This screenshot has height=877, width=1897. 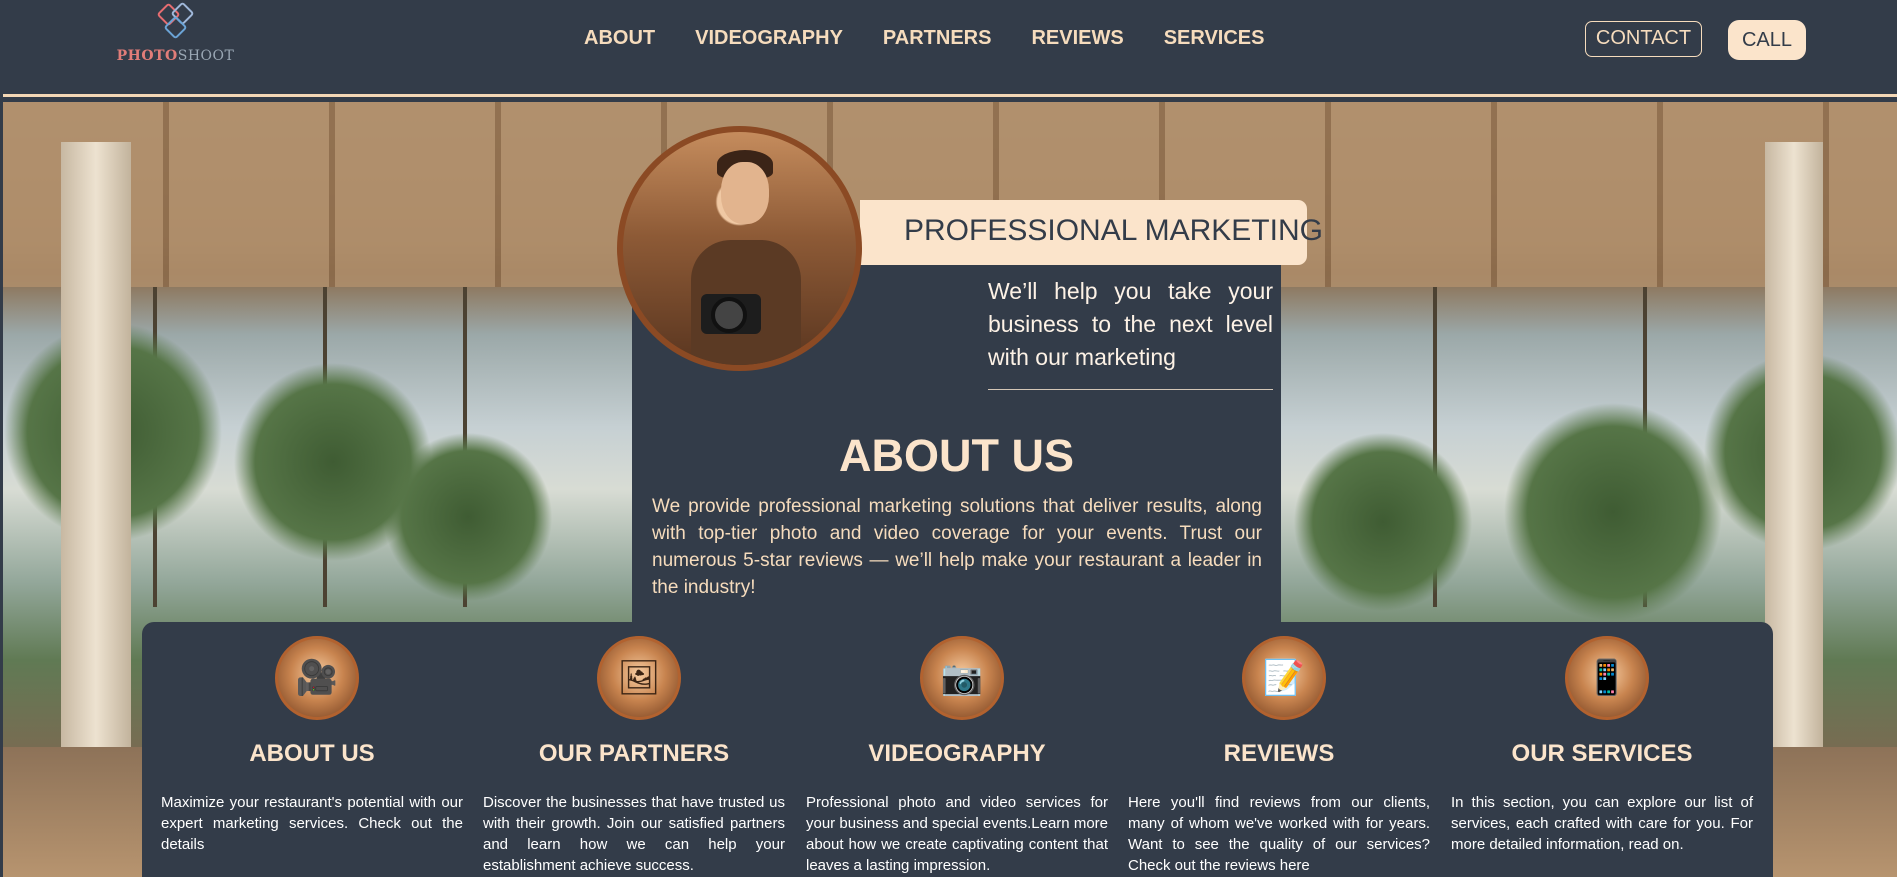 I want to click on call-button: CALL, so click(x=1767, y=40).